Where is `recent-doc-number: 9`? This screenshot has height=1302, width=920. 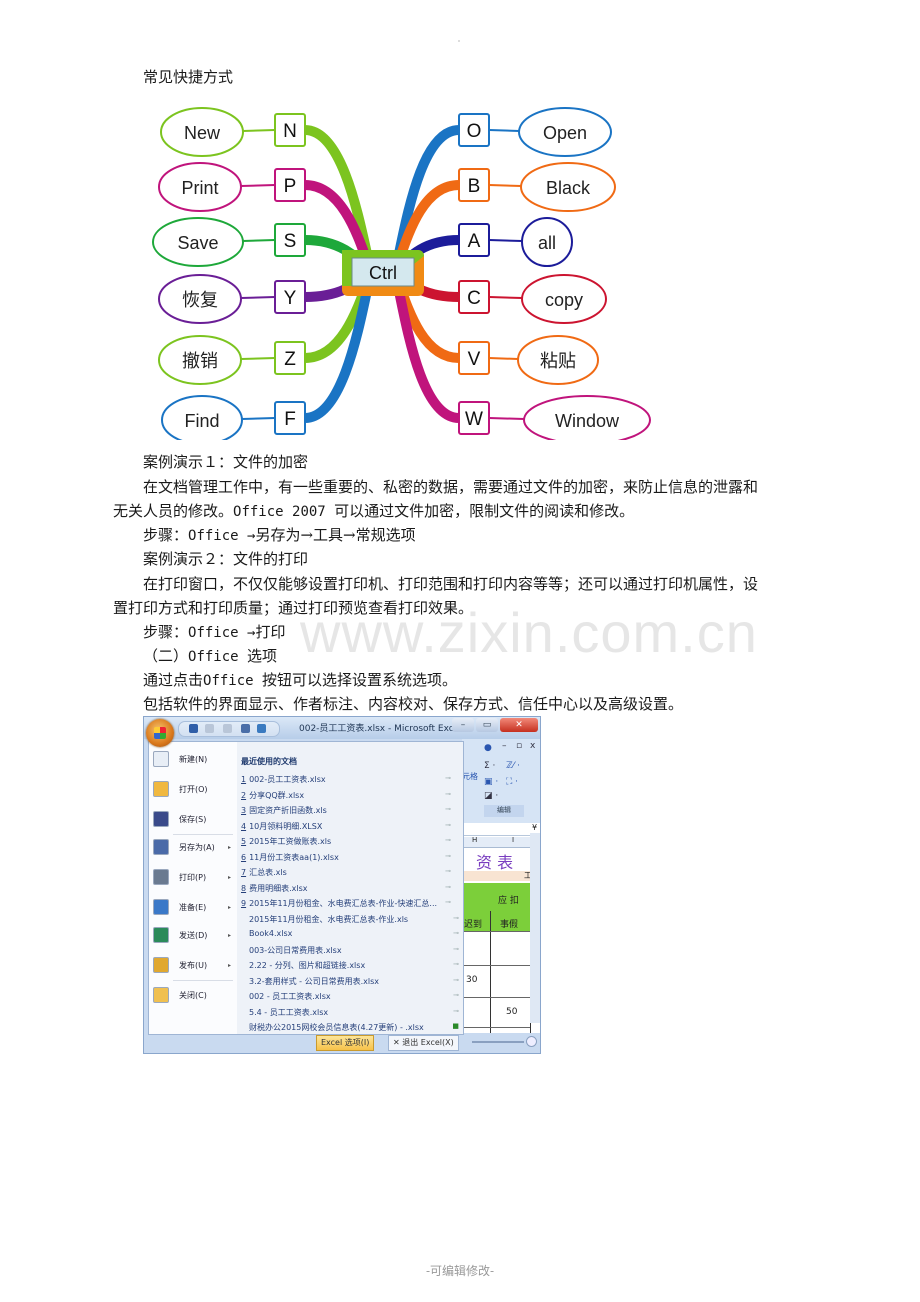
recent-doc-number: 9 is located at coordinates (244, 903).